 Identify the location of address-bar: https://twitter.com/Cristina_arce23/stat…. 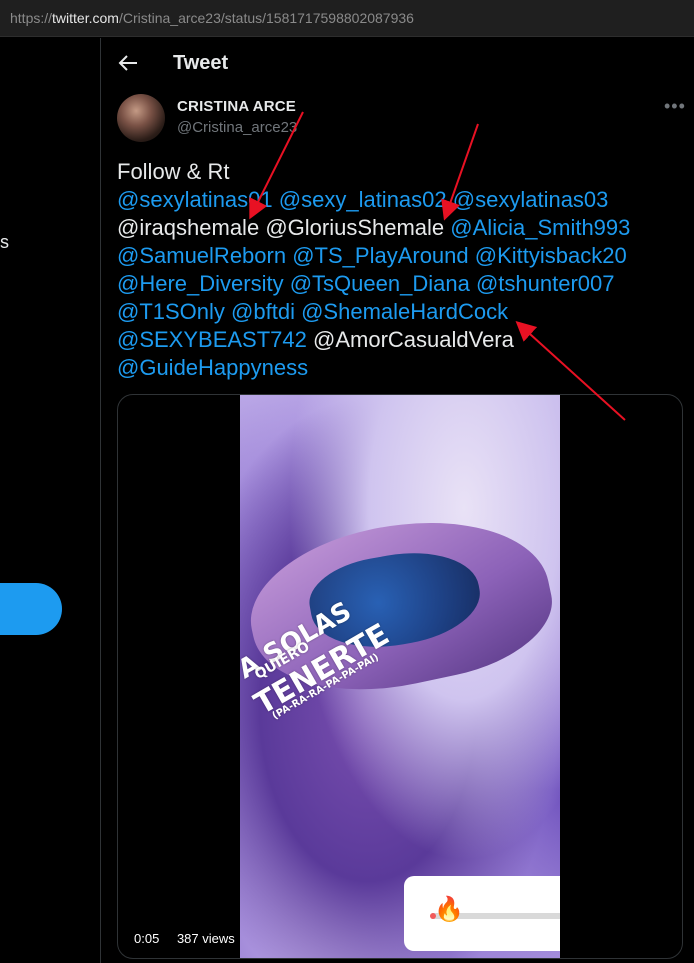
(347, 18).